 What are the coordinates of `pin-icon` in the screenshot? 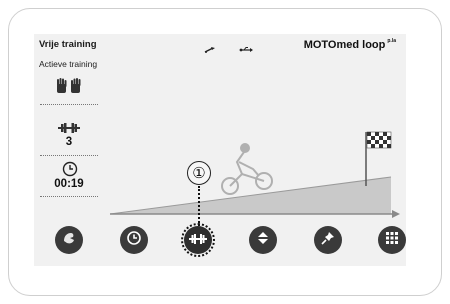 It's located at (328, 240).